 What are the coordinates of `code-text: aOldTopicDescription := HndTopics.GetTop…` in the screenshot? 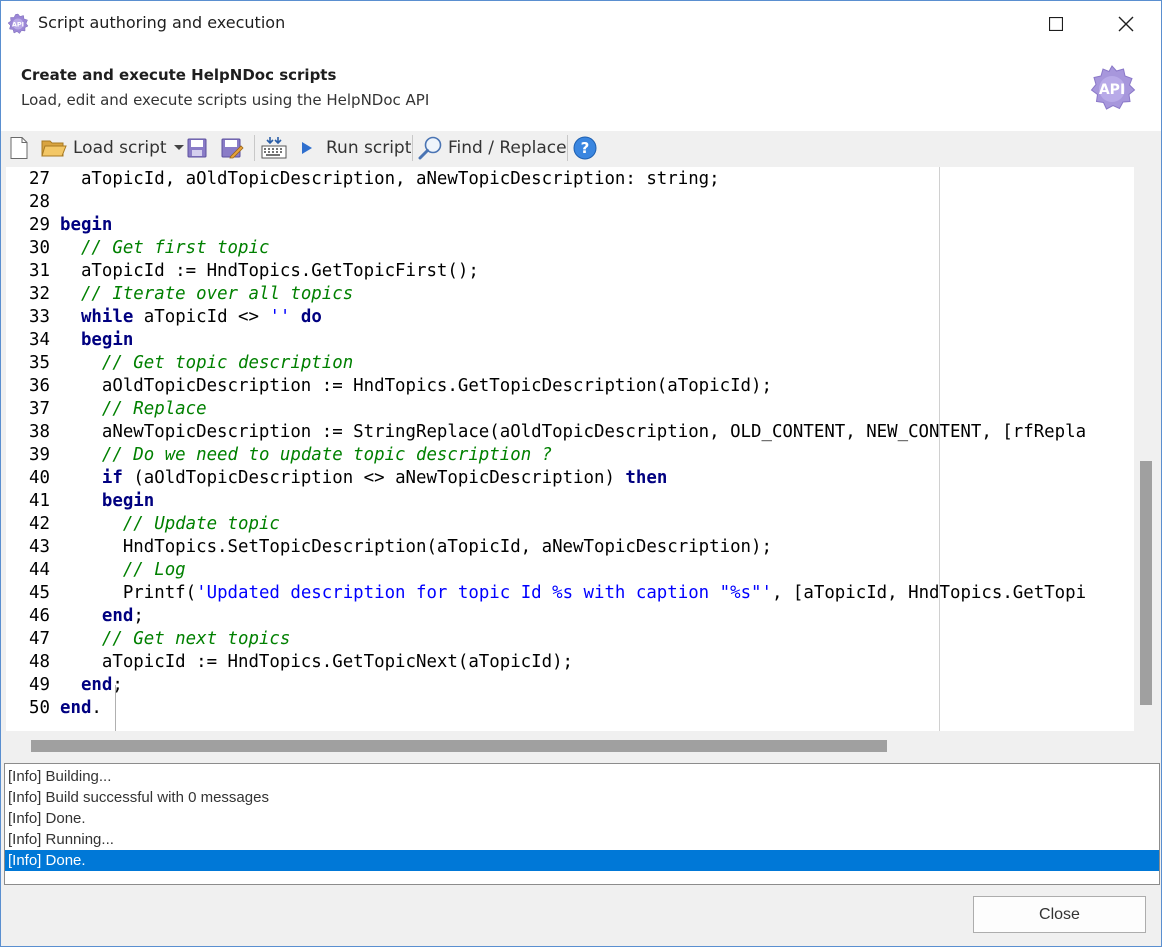 It's located at (416, 386).